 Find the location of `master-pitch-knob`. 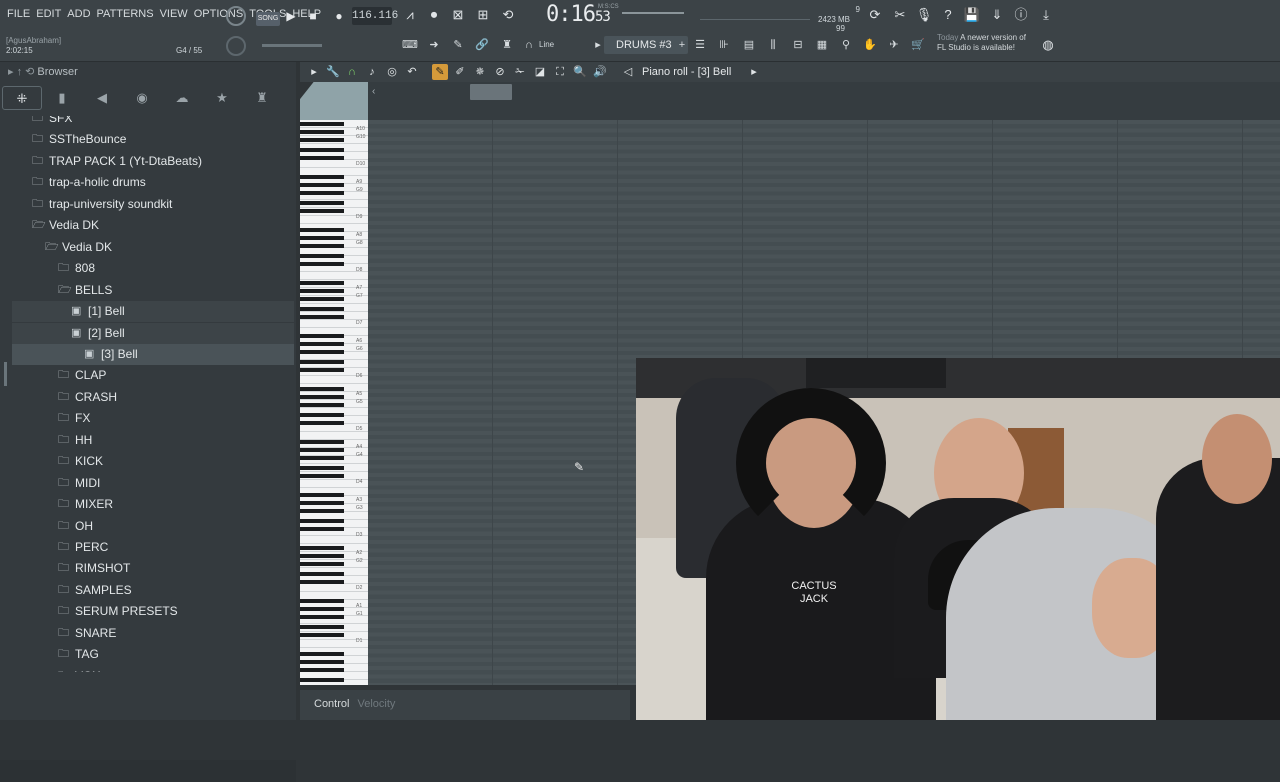

master-pitch-knob is located at coordinates (236, 46).